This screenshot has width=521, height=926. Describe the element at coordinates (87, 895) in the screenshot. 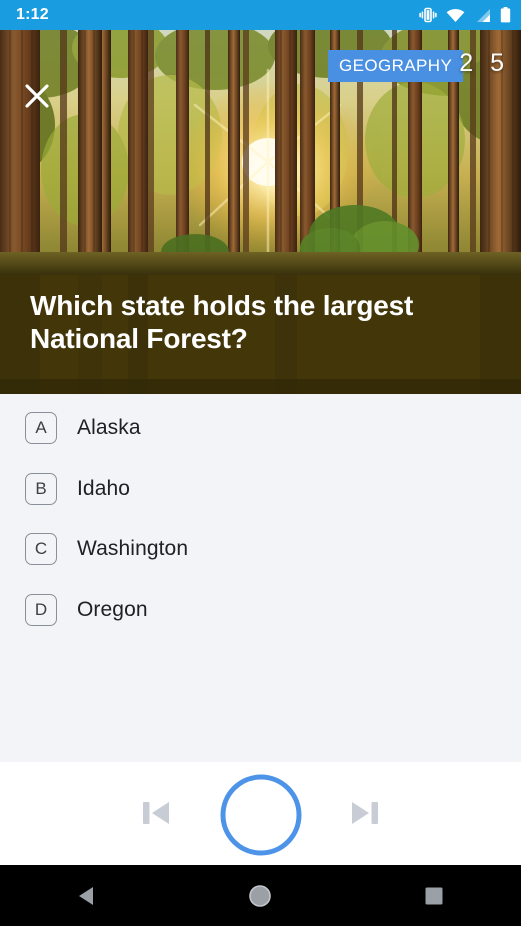

I see `back-triangle-icon` at that location.